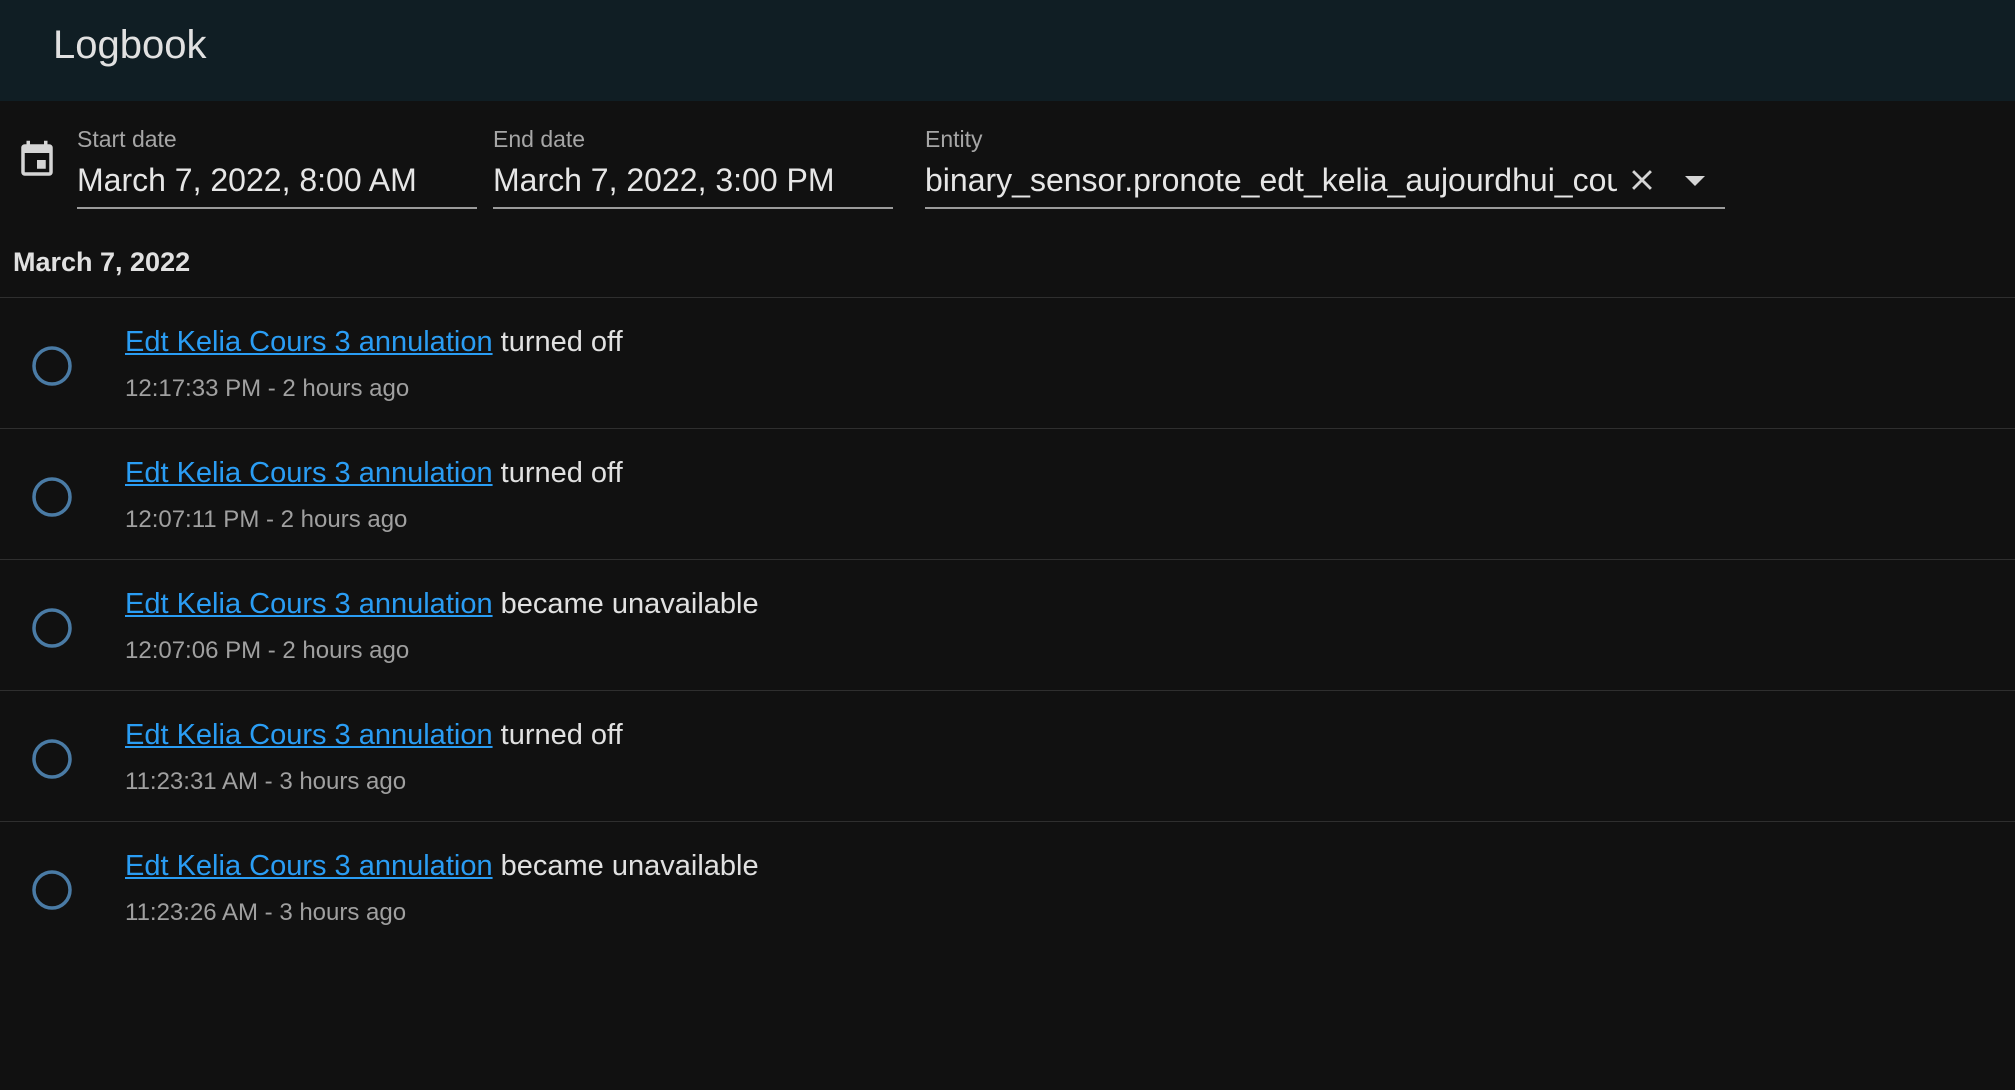 The image size is (2015, 1090). Describe the element at coordinates (266, 781) in the screenshot. I see `entry-time: 11:23:31 AM - 3 hours ago` at that location.